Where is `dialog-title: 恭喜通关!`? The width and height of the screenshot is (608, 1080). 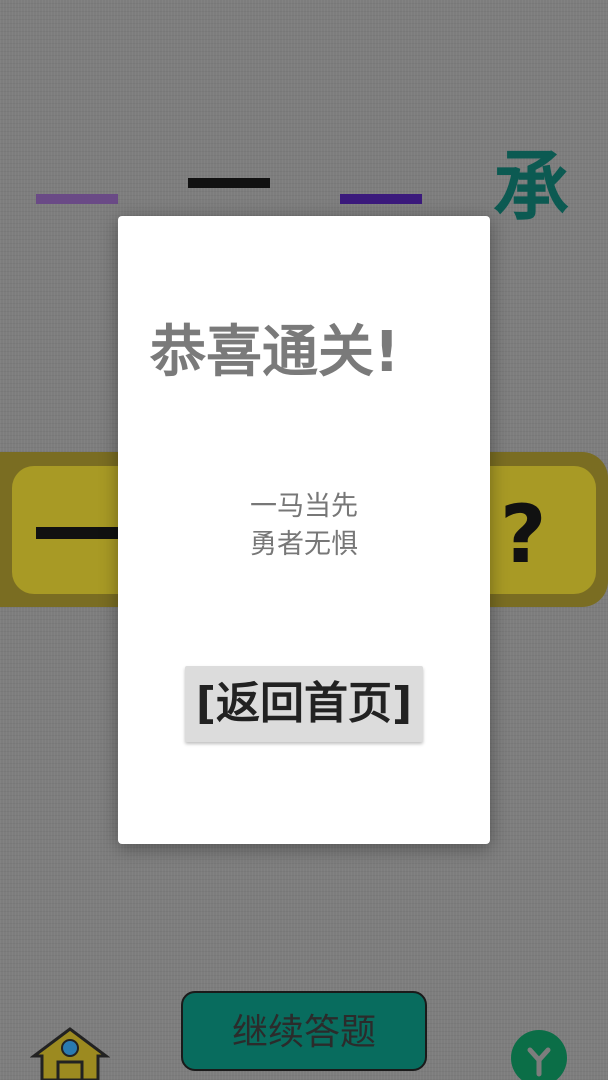
dialog-title: 恭喜通关! is located at coordinates (275, 352).